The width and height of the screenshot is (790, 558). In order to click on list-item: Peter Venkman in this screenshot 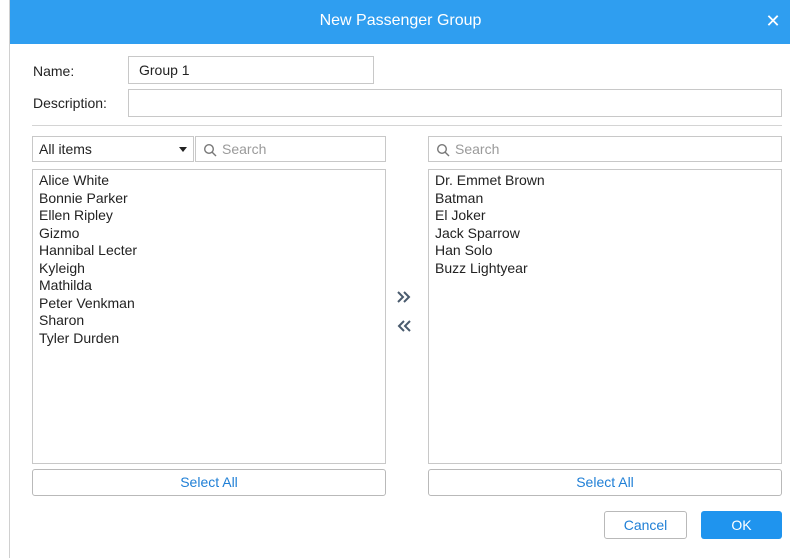, I will do `click(209, 304)`.